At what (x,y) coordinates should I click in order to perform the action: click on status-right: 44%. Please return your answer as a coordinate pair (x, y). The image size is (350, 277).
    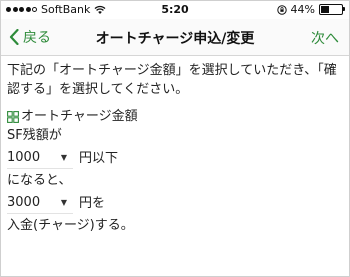
    Looking at the image, I should click on (310, 9).